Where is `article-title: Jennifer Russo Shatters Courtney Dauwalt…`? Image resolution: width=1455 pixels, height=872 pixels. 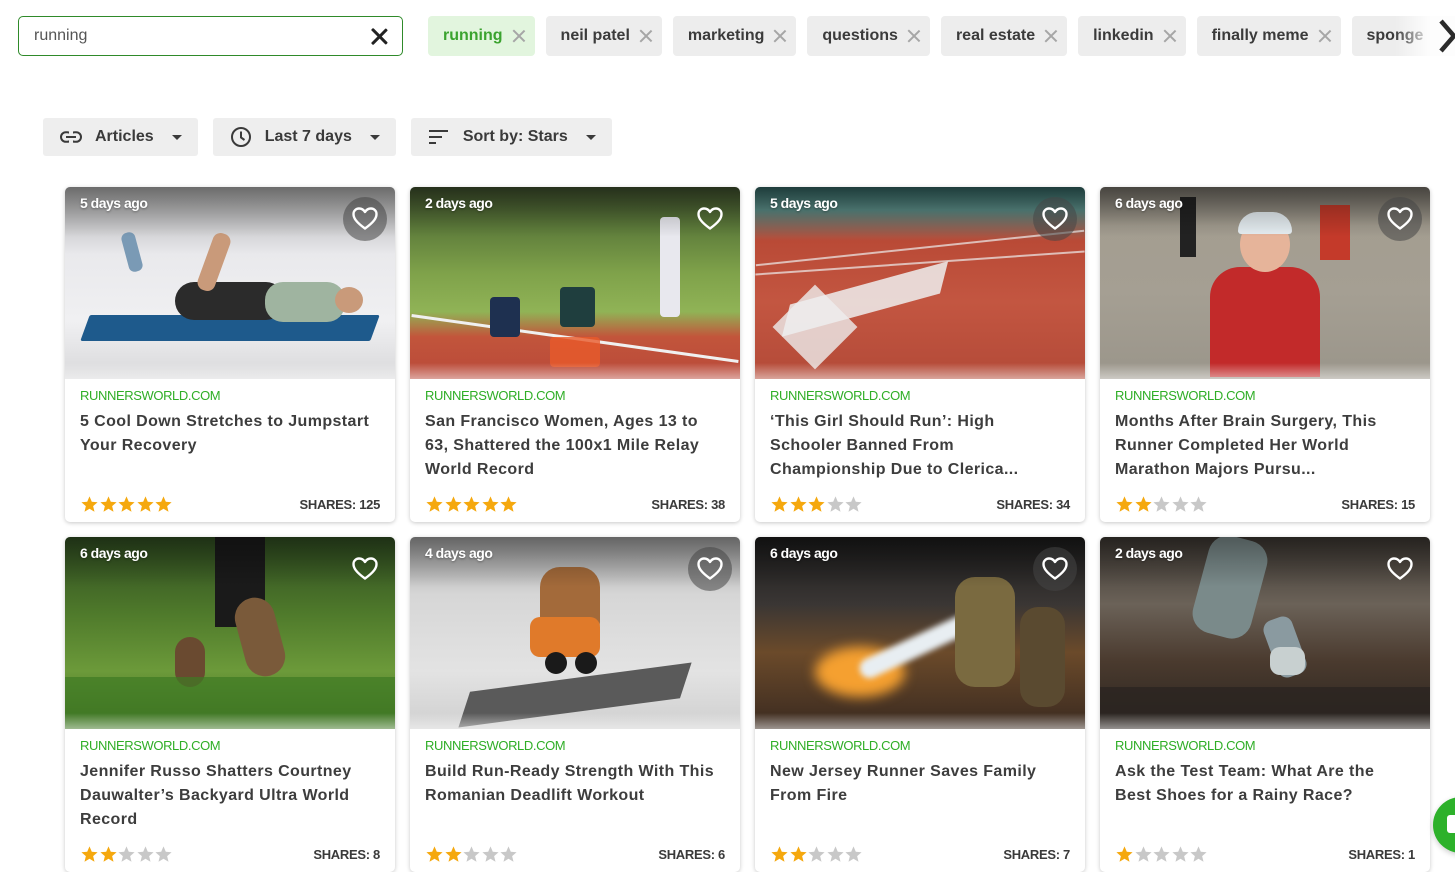 article-title: Jennifer Russo Shatters Courtney Dauwalt… is located at coordinates (230, 796).